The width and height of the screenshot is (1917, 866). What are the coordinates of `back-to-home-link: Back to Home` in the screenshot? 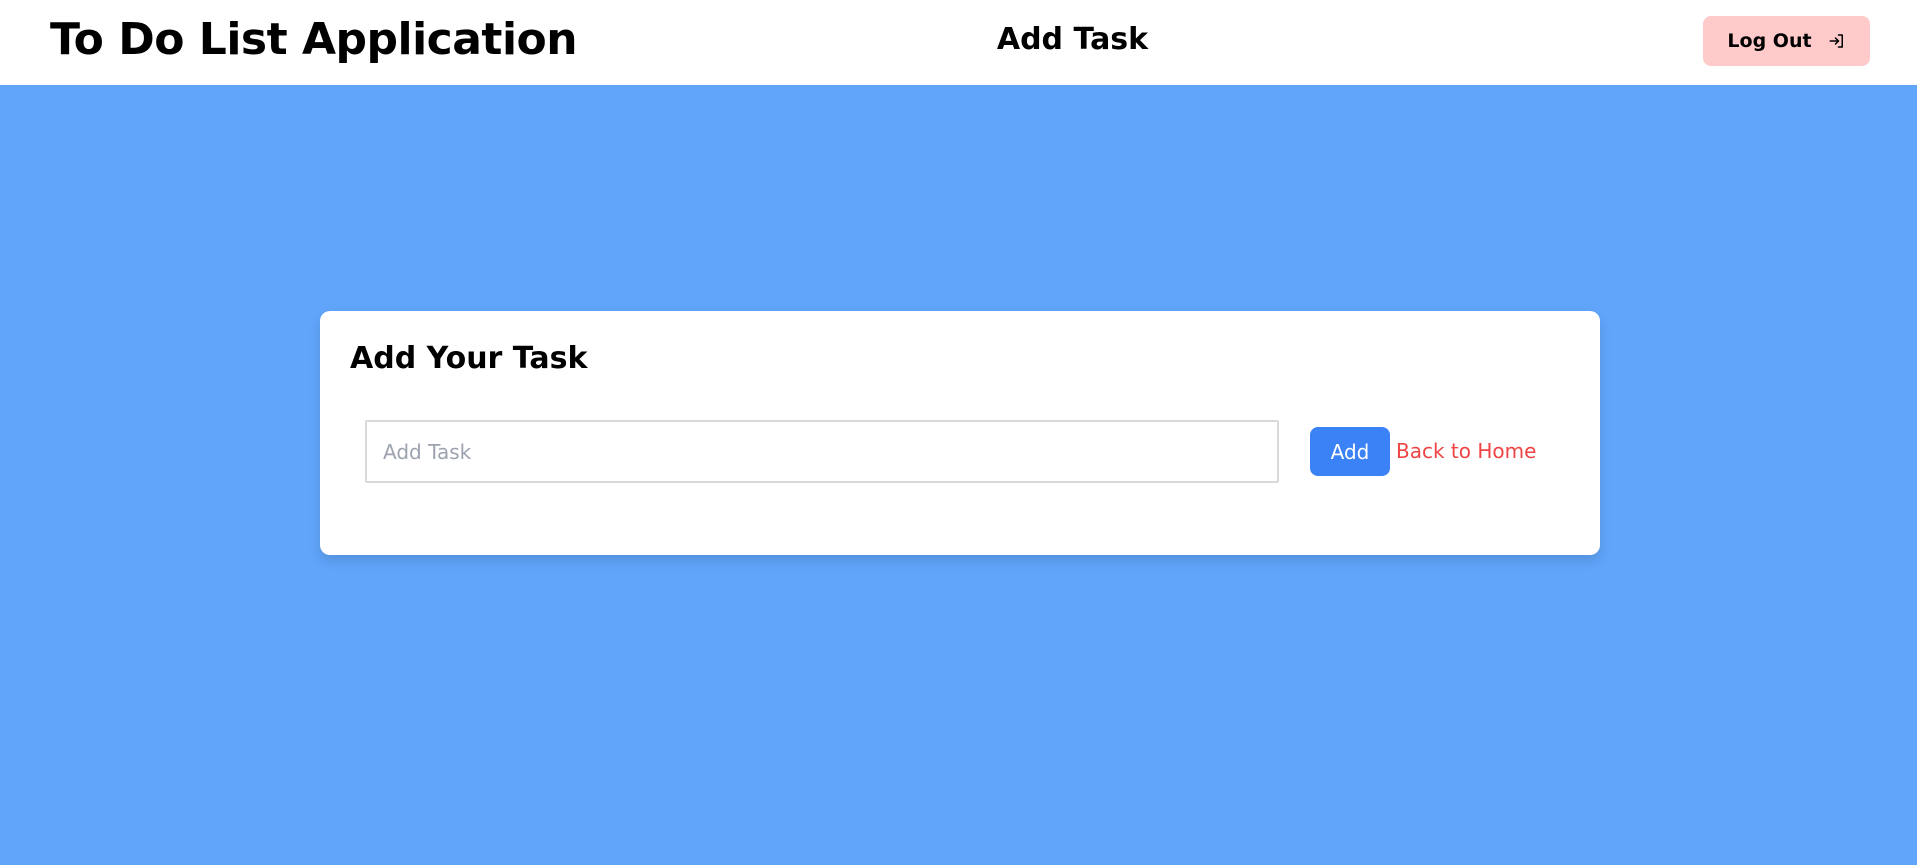 It's located at (1466, 451).